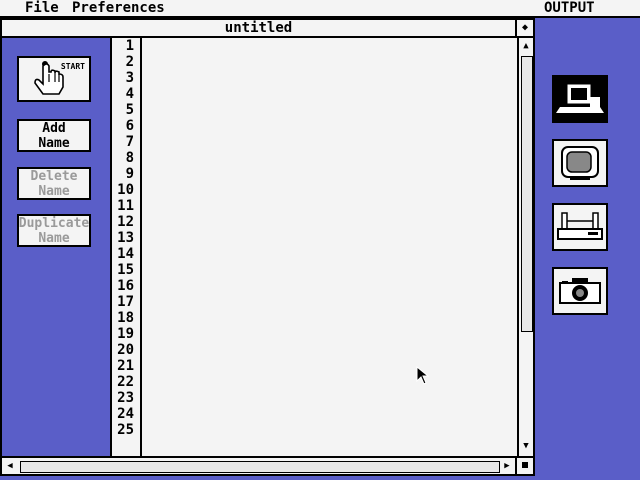  What do you see at coordinates (125, 366) in the screenshot?
I see `line-number: 21` at bounding box center [125, 366].